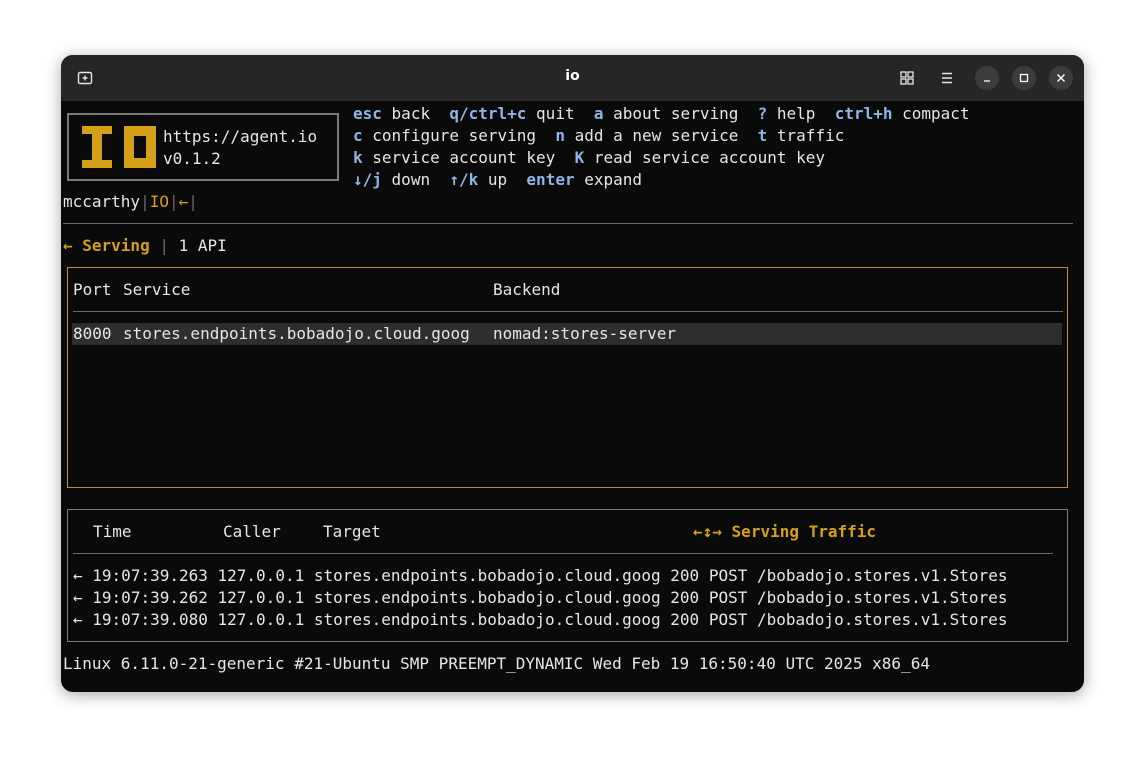 The width and height of the screenshot is (1145, 760). I want to click on header-backend: Backend, so click(527, 289).